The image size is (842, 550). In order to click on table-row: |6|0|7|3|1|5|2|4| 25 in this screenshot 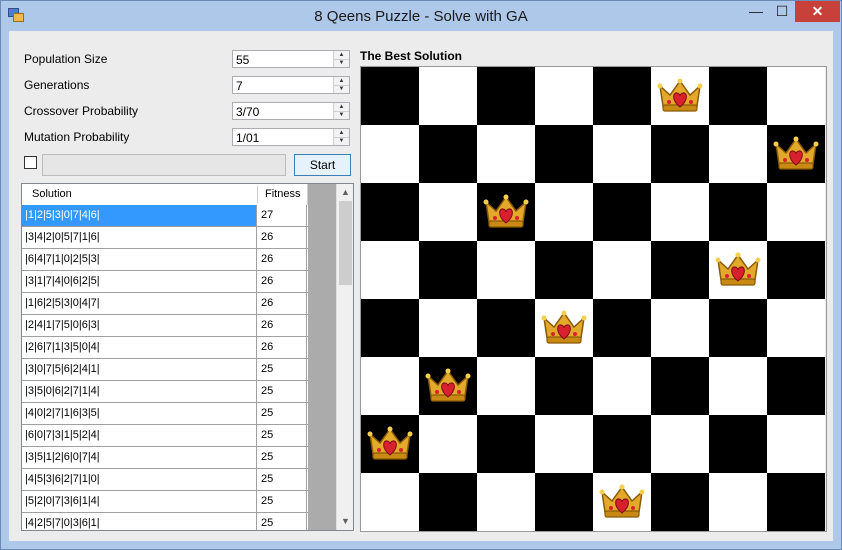, I will do `click(165, 436)`.